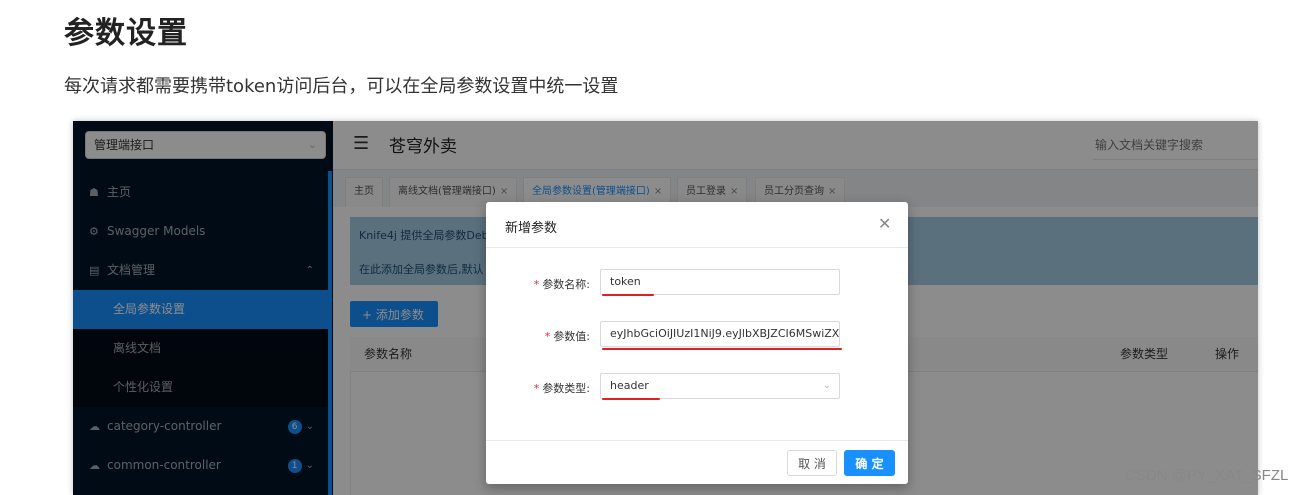 This screenshot has width=1307, height=495. Describe the element at coordinates (571, 336) in the screenshot. I see `param-value-label-text: 参数值:` at that location.